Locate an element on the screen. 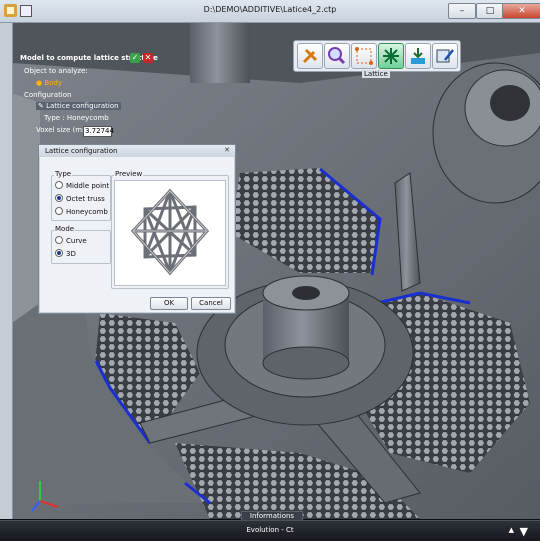  mode-group-label: Mode is located at coordinates (65, 229).